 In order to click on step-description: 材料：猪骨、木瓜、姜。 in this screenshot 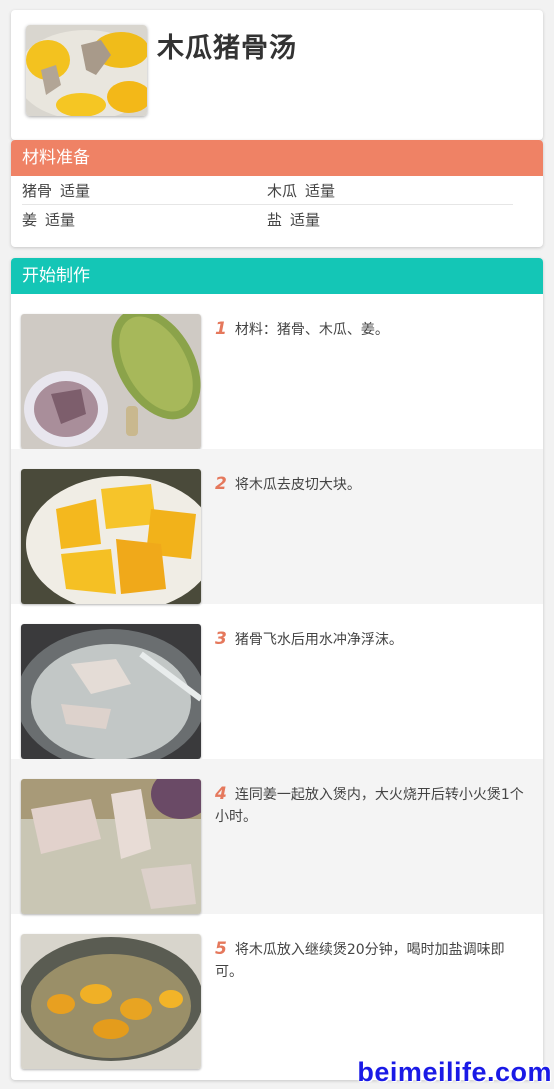, I will do `click(311, 330)`.